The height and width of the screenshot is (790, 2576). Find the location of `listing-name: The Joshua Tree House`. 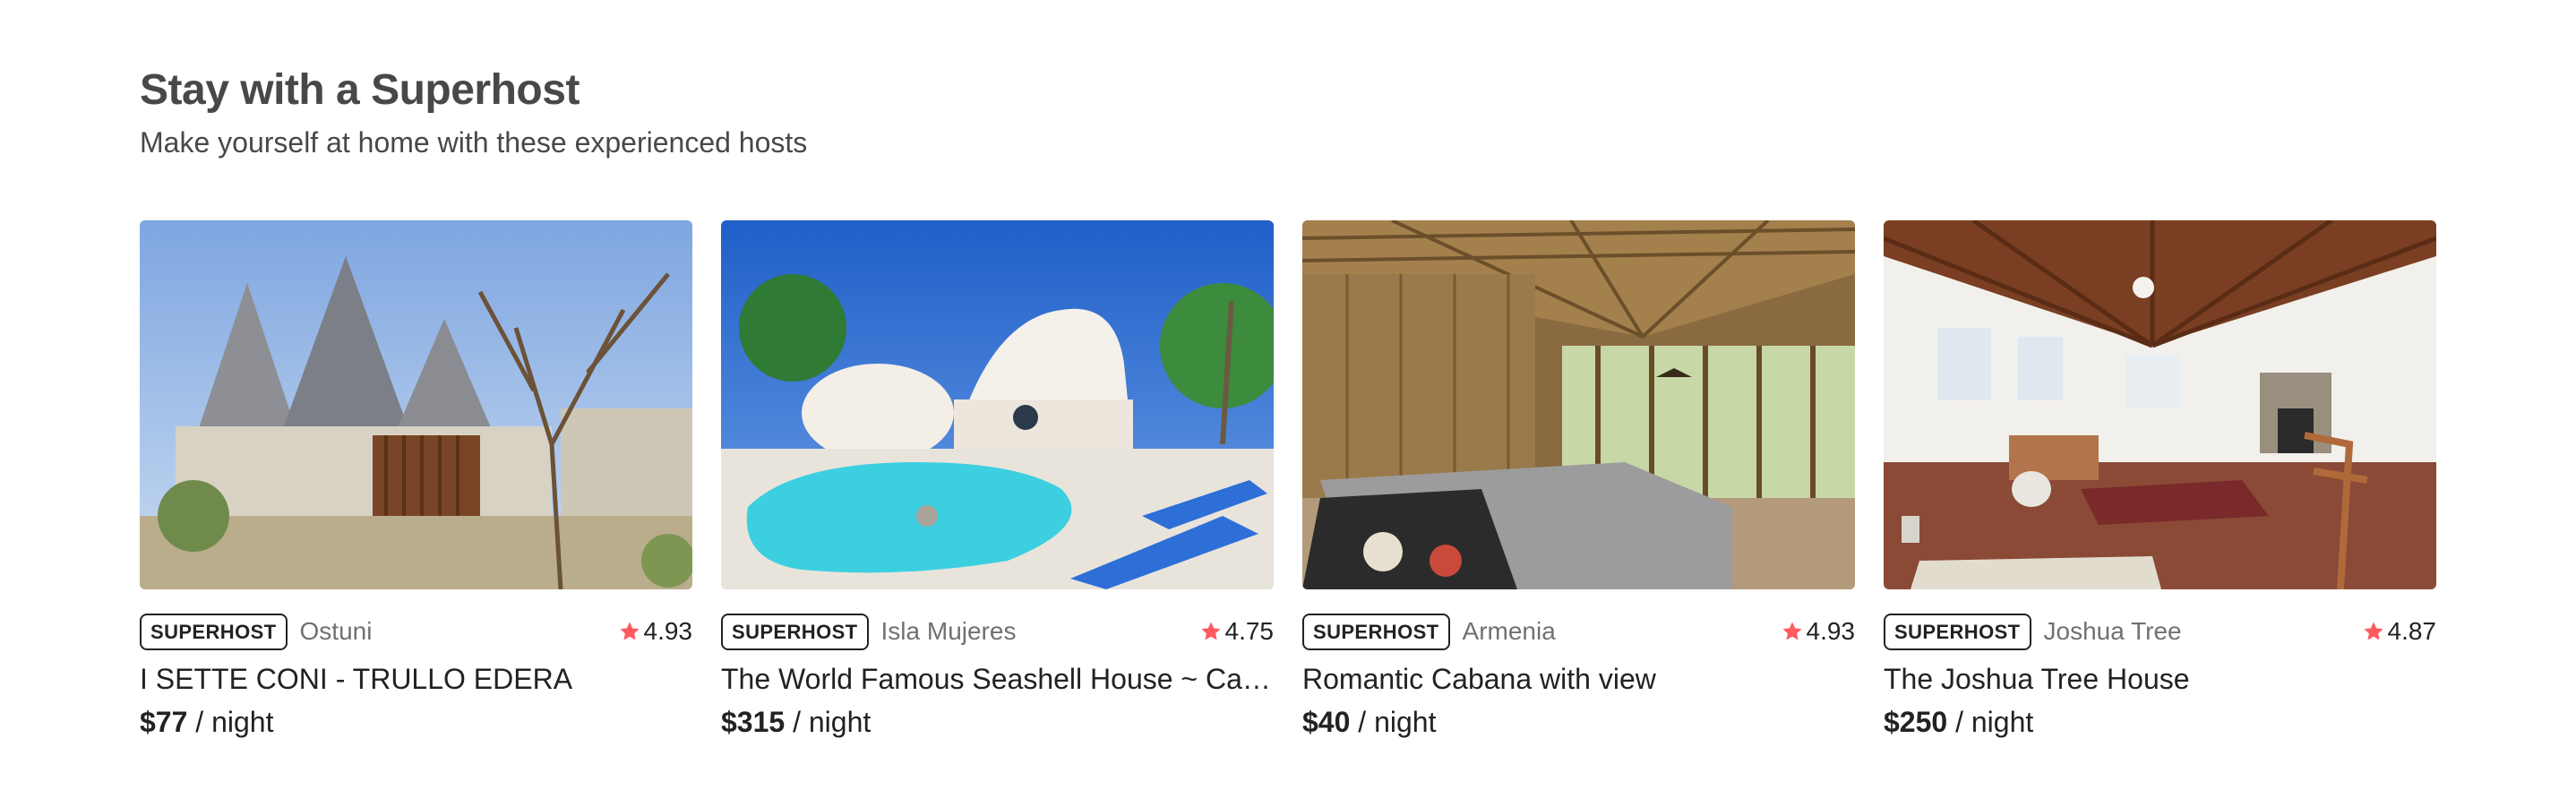

listing-name: The Joshua Tree House is located at coordinates (2160, 679).